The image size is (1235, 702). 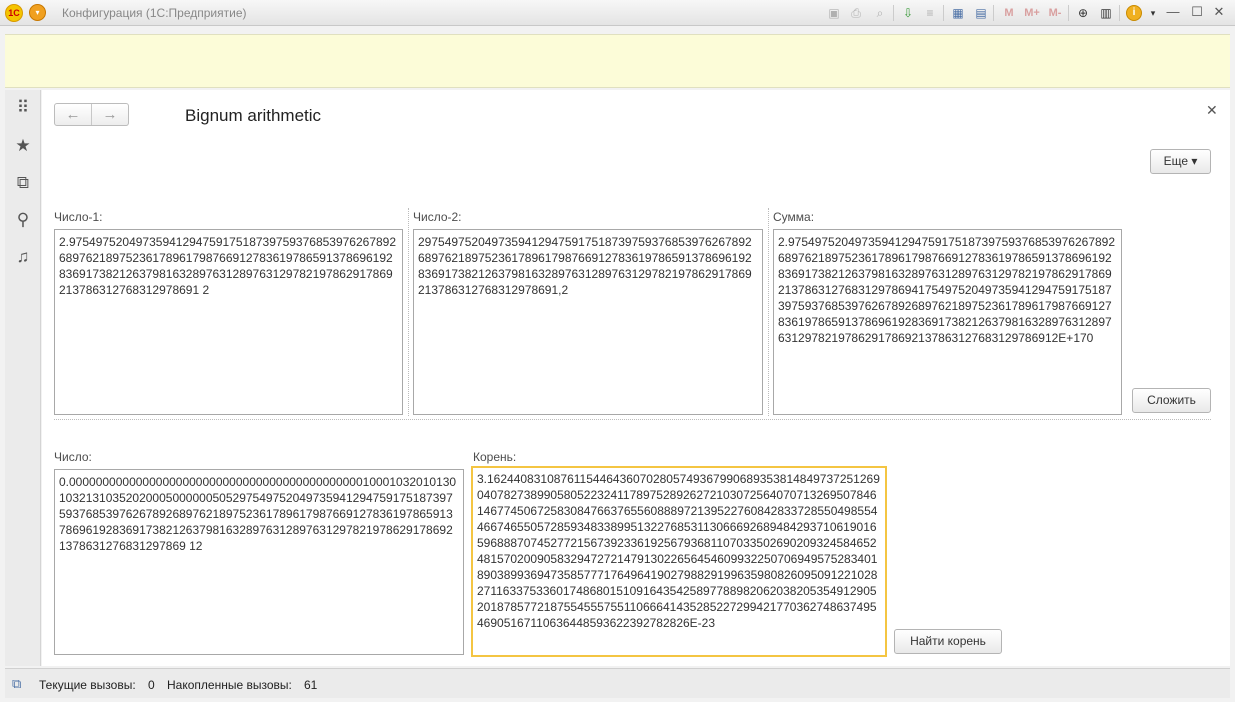 I want to click on form-title: Bignum arithmetic, so click(x=253, y=115).